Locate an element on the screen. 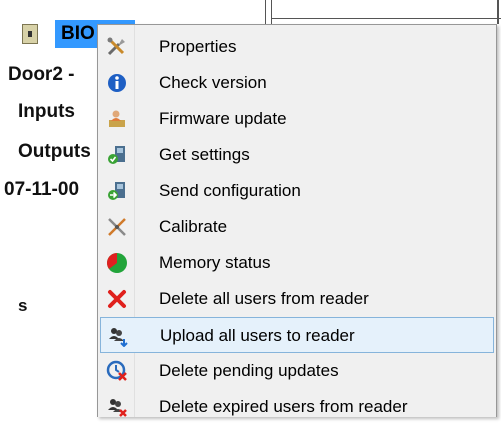  delete-pending-icon is located at coordinates (116, 370).